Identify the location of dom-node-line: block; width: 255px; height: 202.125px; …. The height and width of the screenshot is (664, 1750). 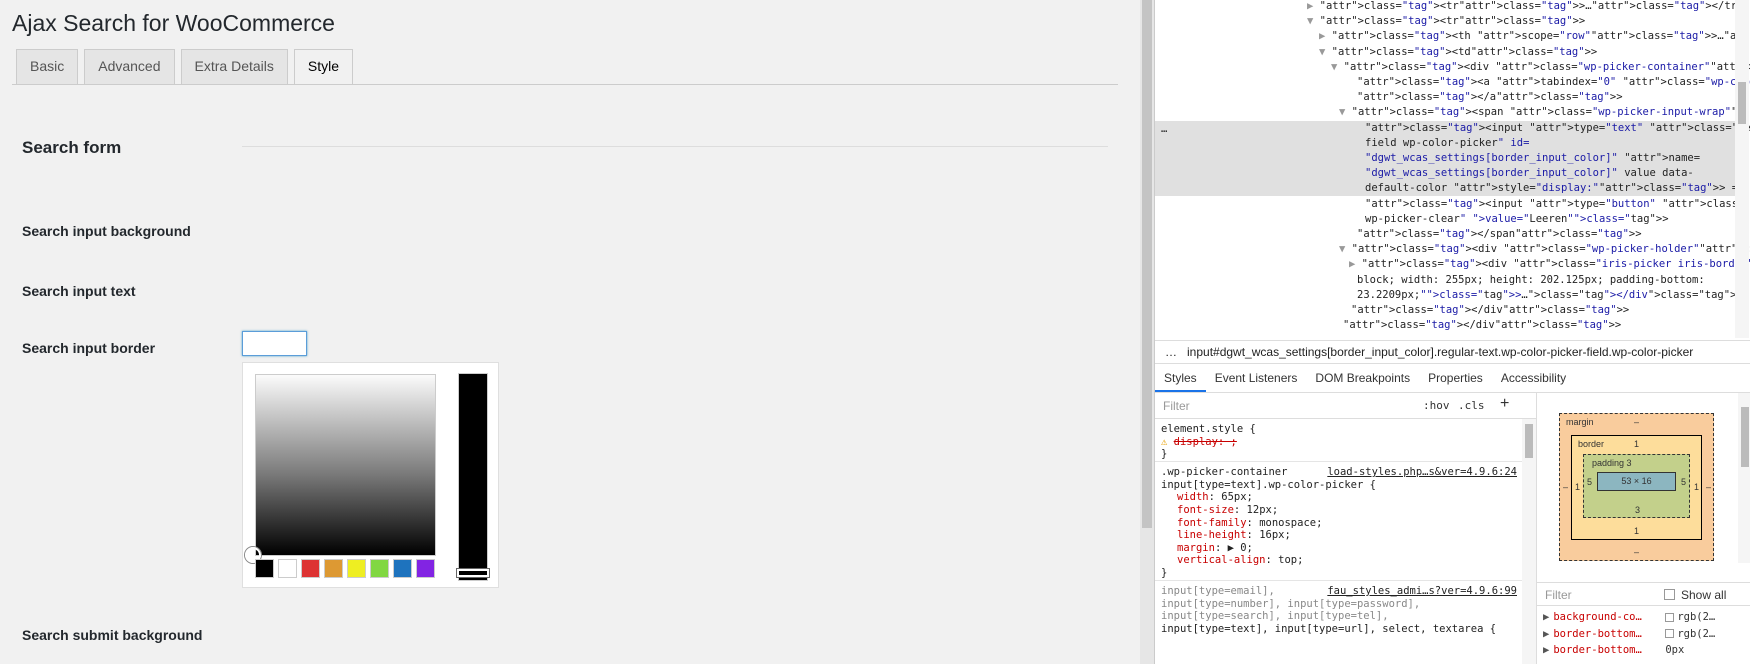
(1445, 280).